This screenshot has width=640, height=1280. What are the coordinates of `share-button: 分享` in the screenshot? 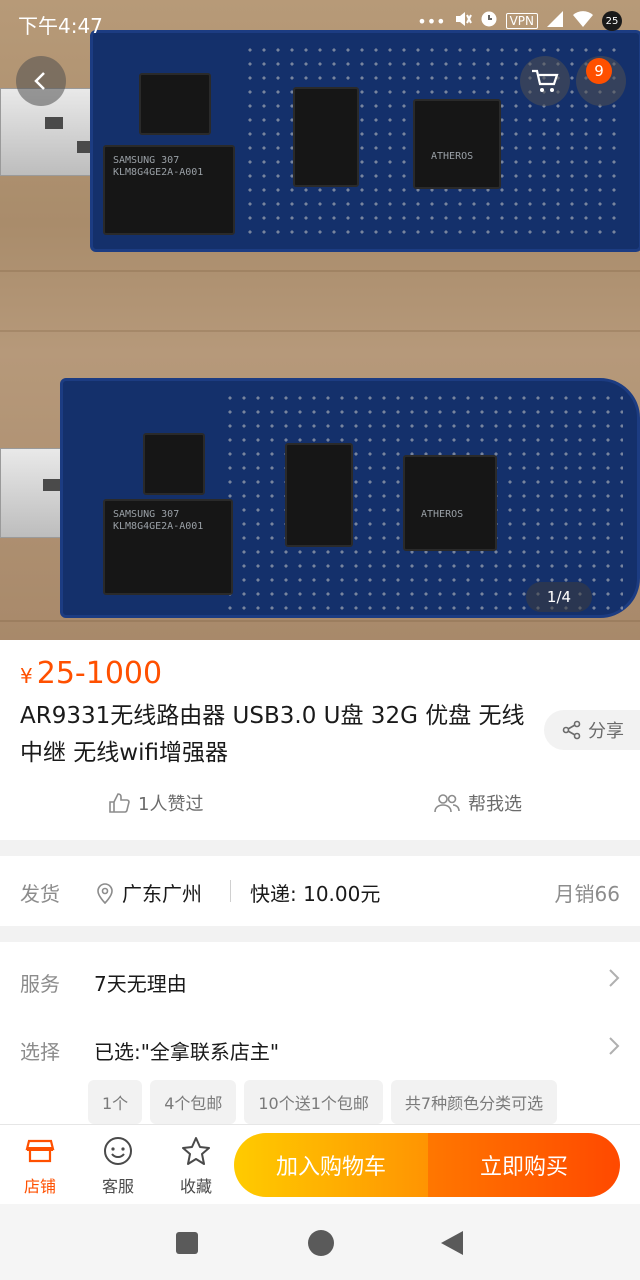 It's located at (592, 730).